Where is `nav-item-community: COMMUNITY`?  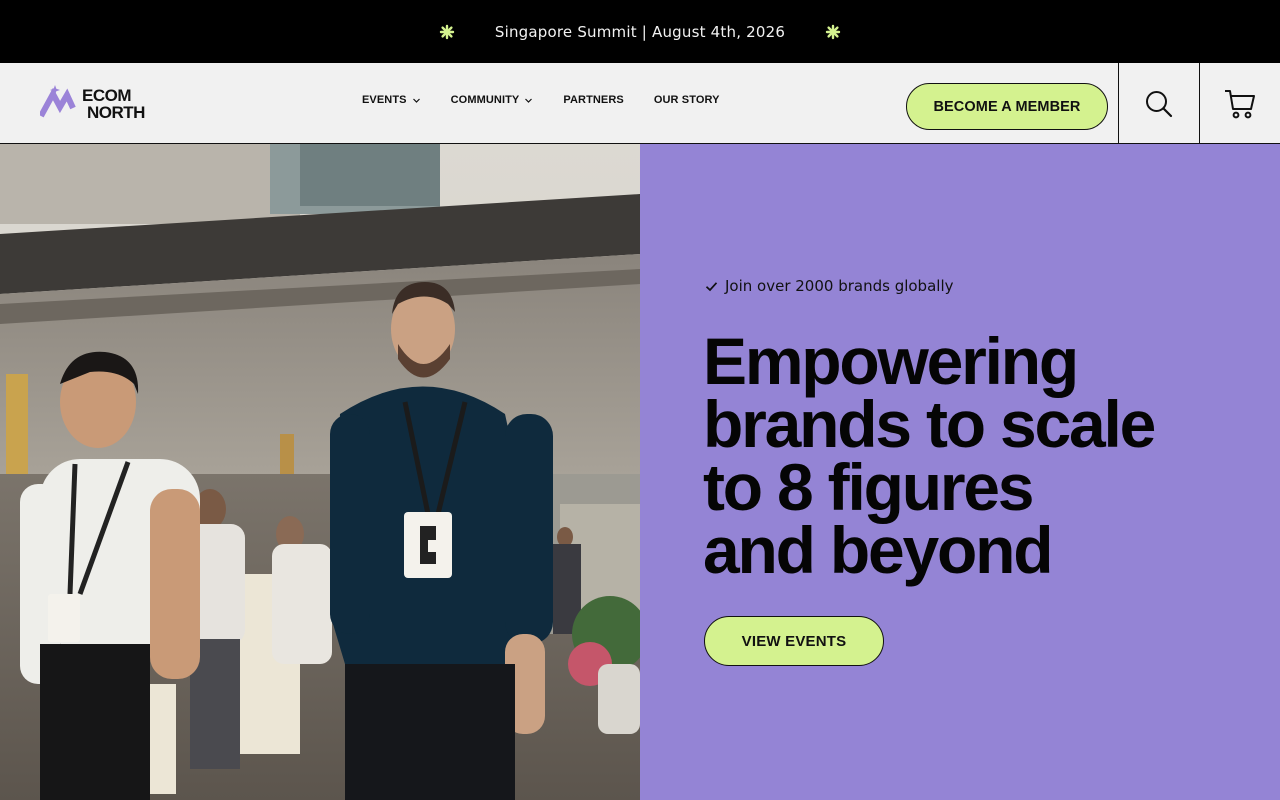 nav-item-community: COMMUNITY is located at coordinates (492, 100).